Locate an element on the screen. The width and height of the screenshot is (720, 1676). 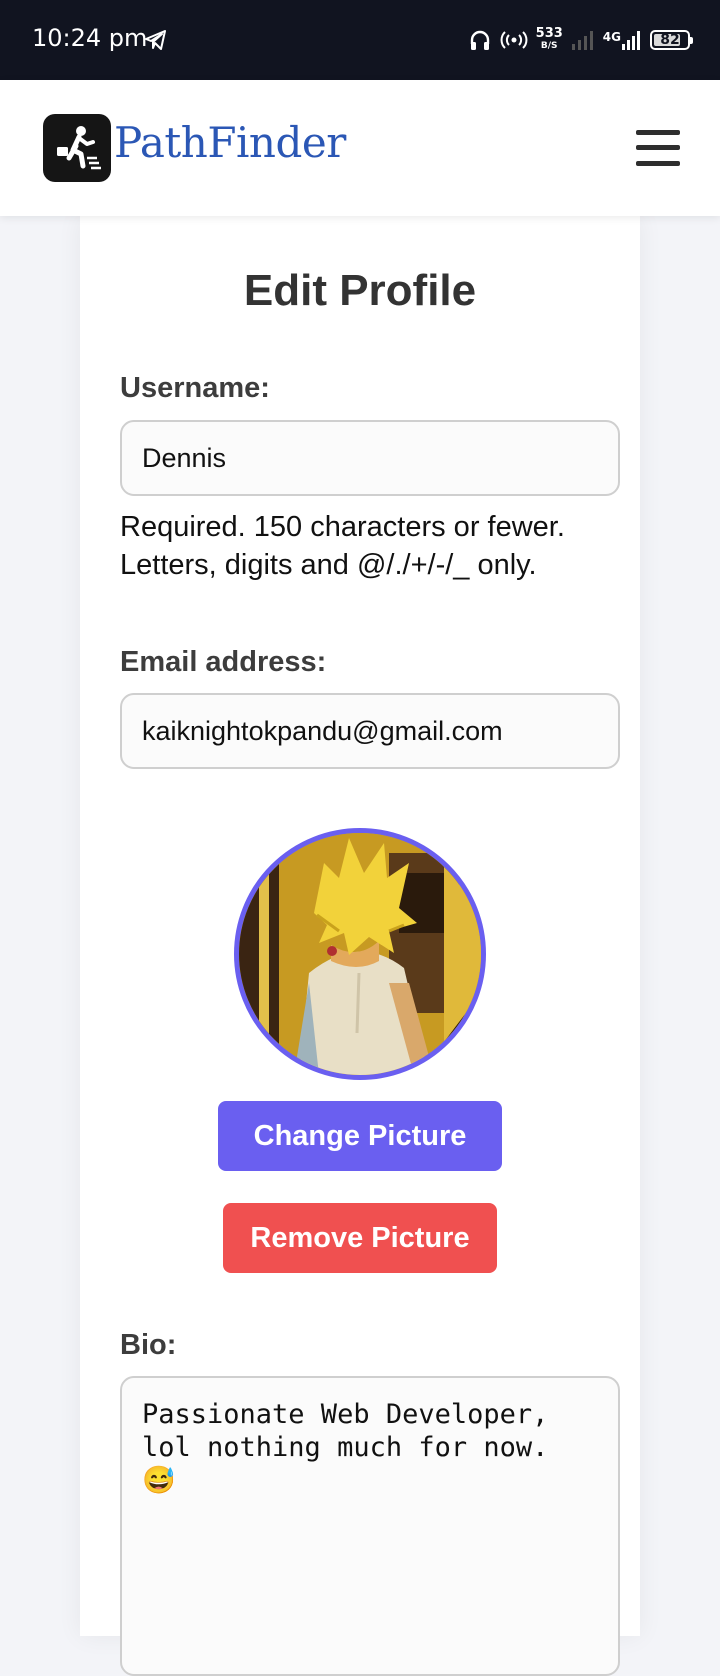
net-speed-unit: B/S is located at coordinates (549, 46).